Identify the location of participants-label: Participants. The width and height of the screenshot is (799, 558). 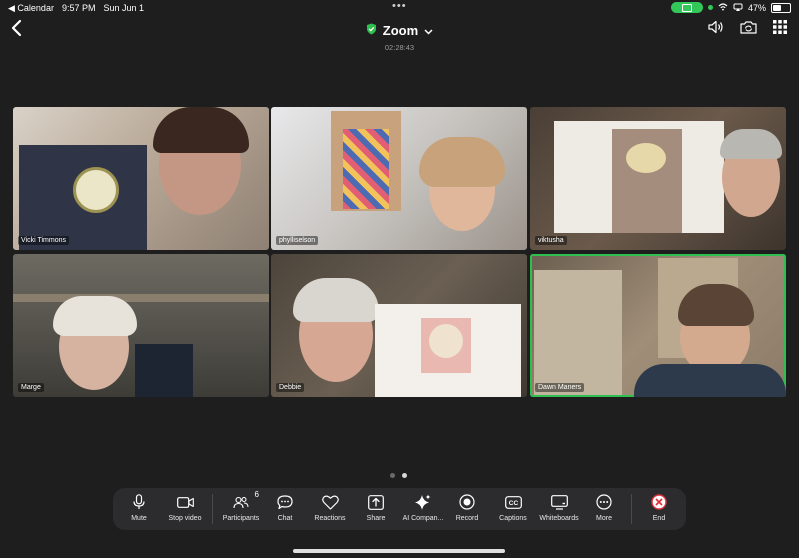
(241, 518).